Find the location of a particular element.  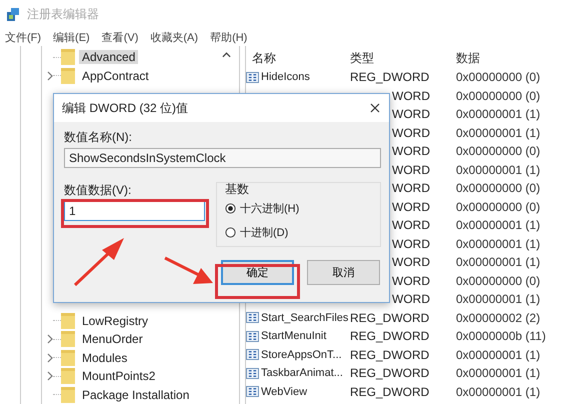

menu-item: 收藏夹(A) is located at coordinates (174, 37).